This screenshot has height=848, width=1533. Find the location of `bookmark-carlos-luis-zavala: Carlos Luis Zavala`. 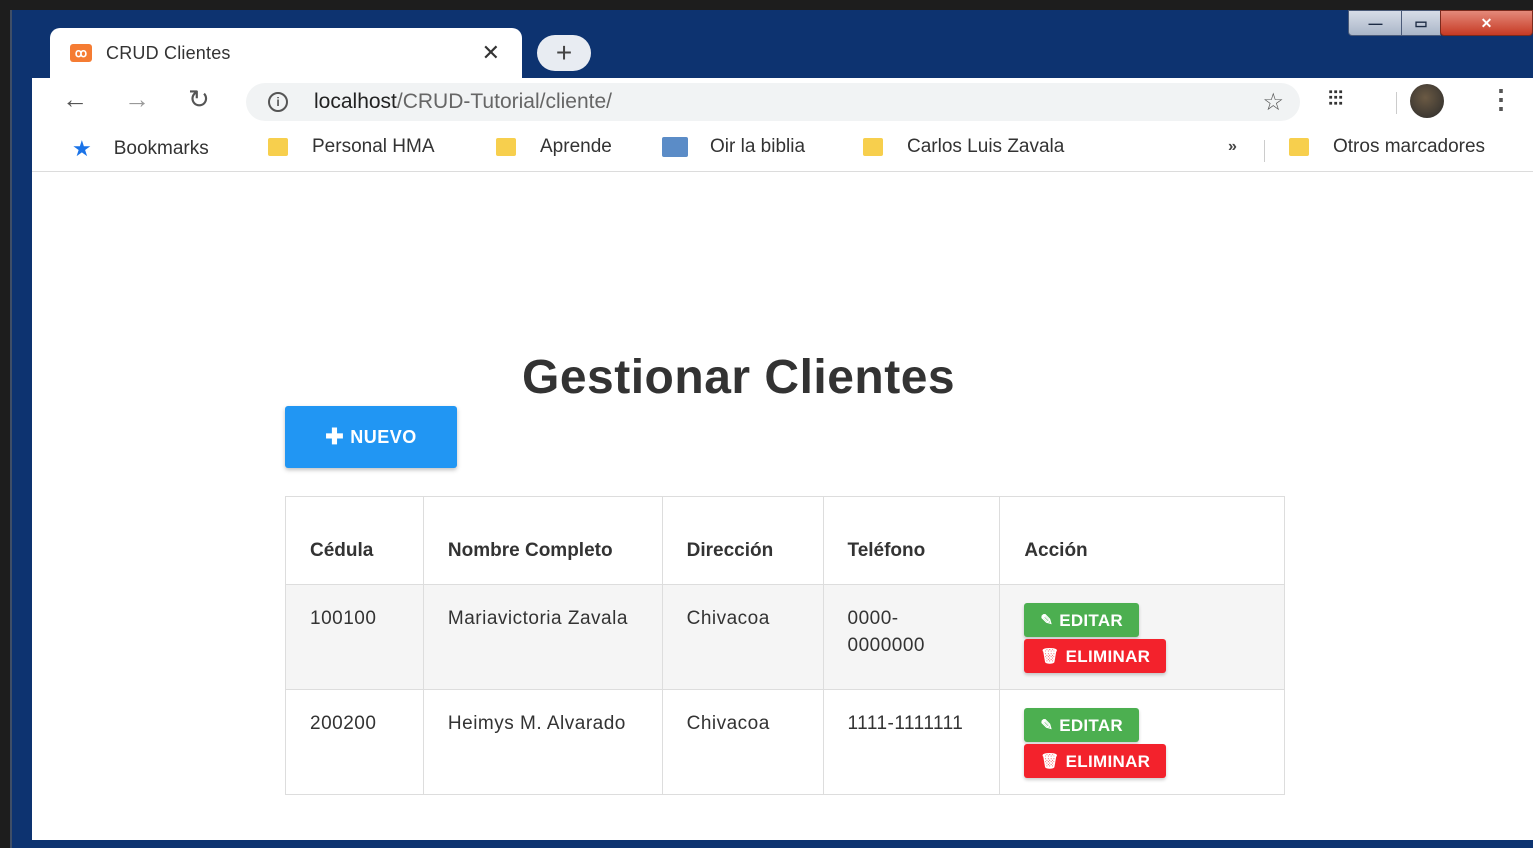

bookmark-carlos-luis-zavala: Carlos Luis Zavala is located at coordinates (963, 147).